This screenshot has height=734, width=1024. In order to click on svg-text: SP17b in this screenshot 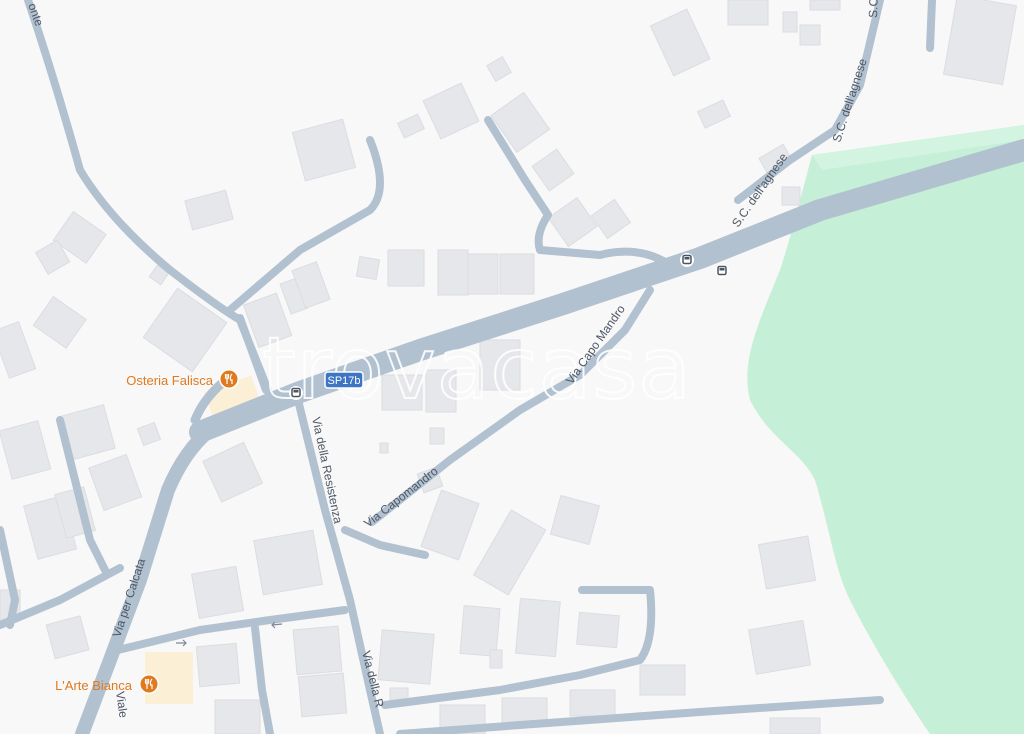, I will do `click(343, 381)`.